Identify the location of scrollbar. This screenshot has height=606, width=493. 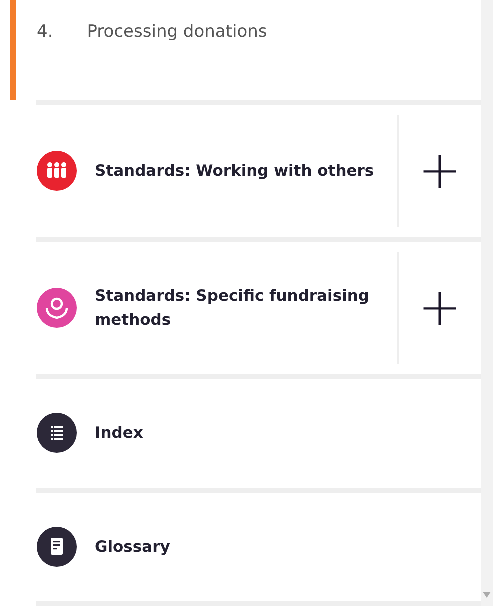
(487, 303).